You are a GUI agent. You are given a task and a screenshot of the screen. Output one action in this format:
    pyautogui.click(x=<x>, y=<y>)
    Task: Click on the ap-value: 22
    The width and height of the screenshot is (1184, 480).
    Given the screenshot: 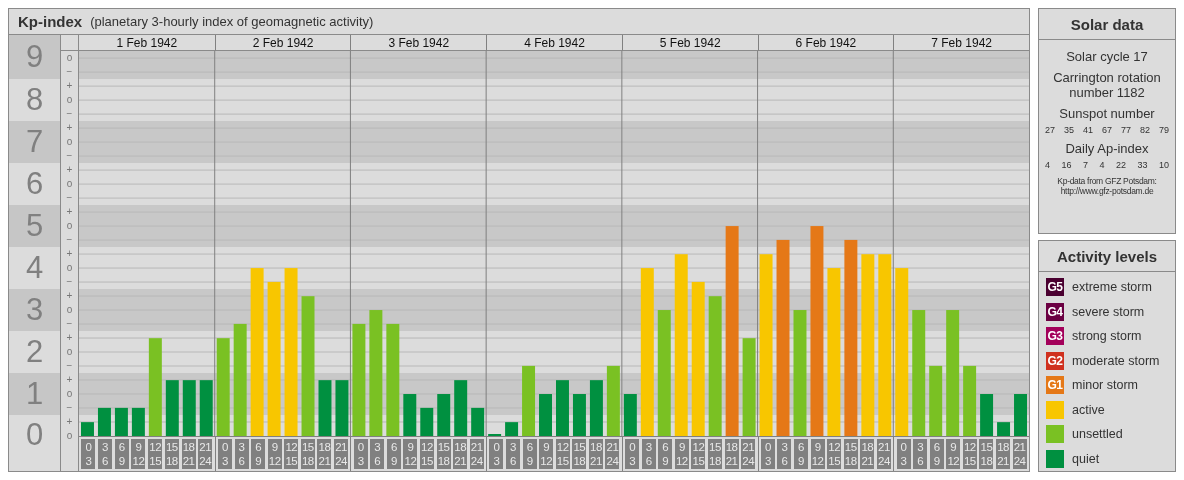 What is the action you would take?
    pyautogui.click(x=1120, y=165)
    